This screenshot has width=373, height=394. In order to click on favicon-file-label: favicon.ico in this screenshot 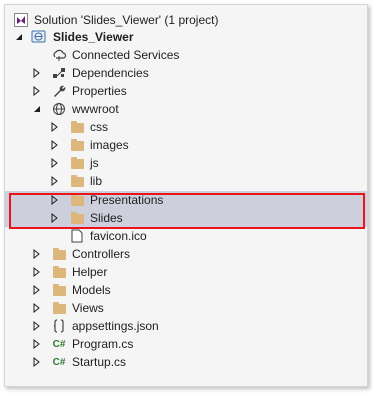, I will do `click(118, 236)`.